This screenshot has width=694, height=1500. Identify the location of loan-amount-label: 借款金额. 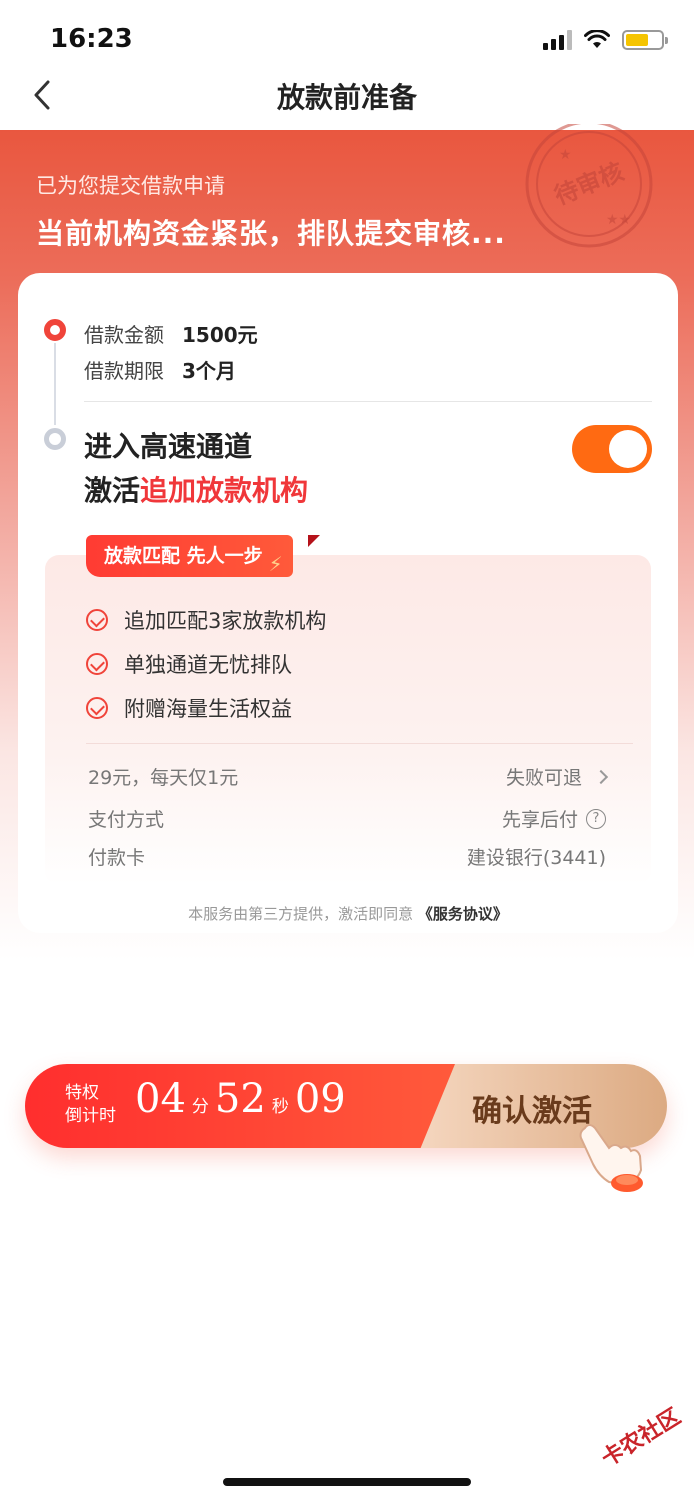
(124, 335).